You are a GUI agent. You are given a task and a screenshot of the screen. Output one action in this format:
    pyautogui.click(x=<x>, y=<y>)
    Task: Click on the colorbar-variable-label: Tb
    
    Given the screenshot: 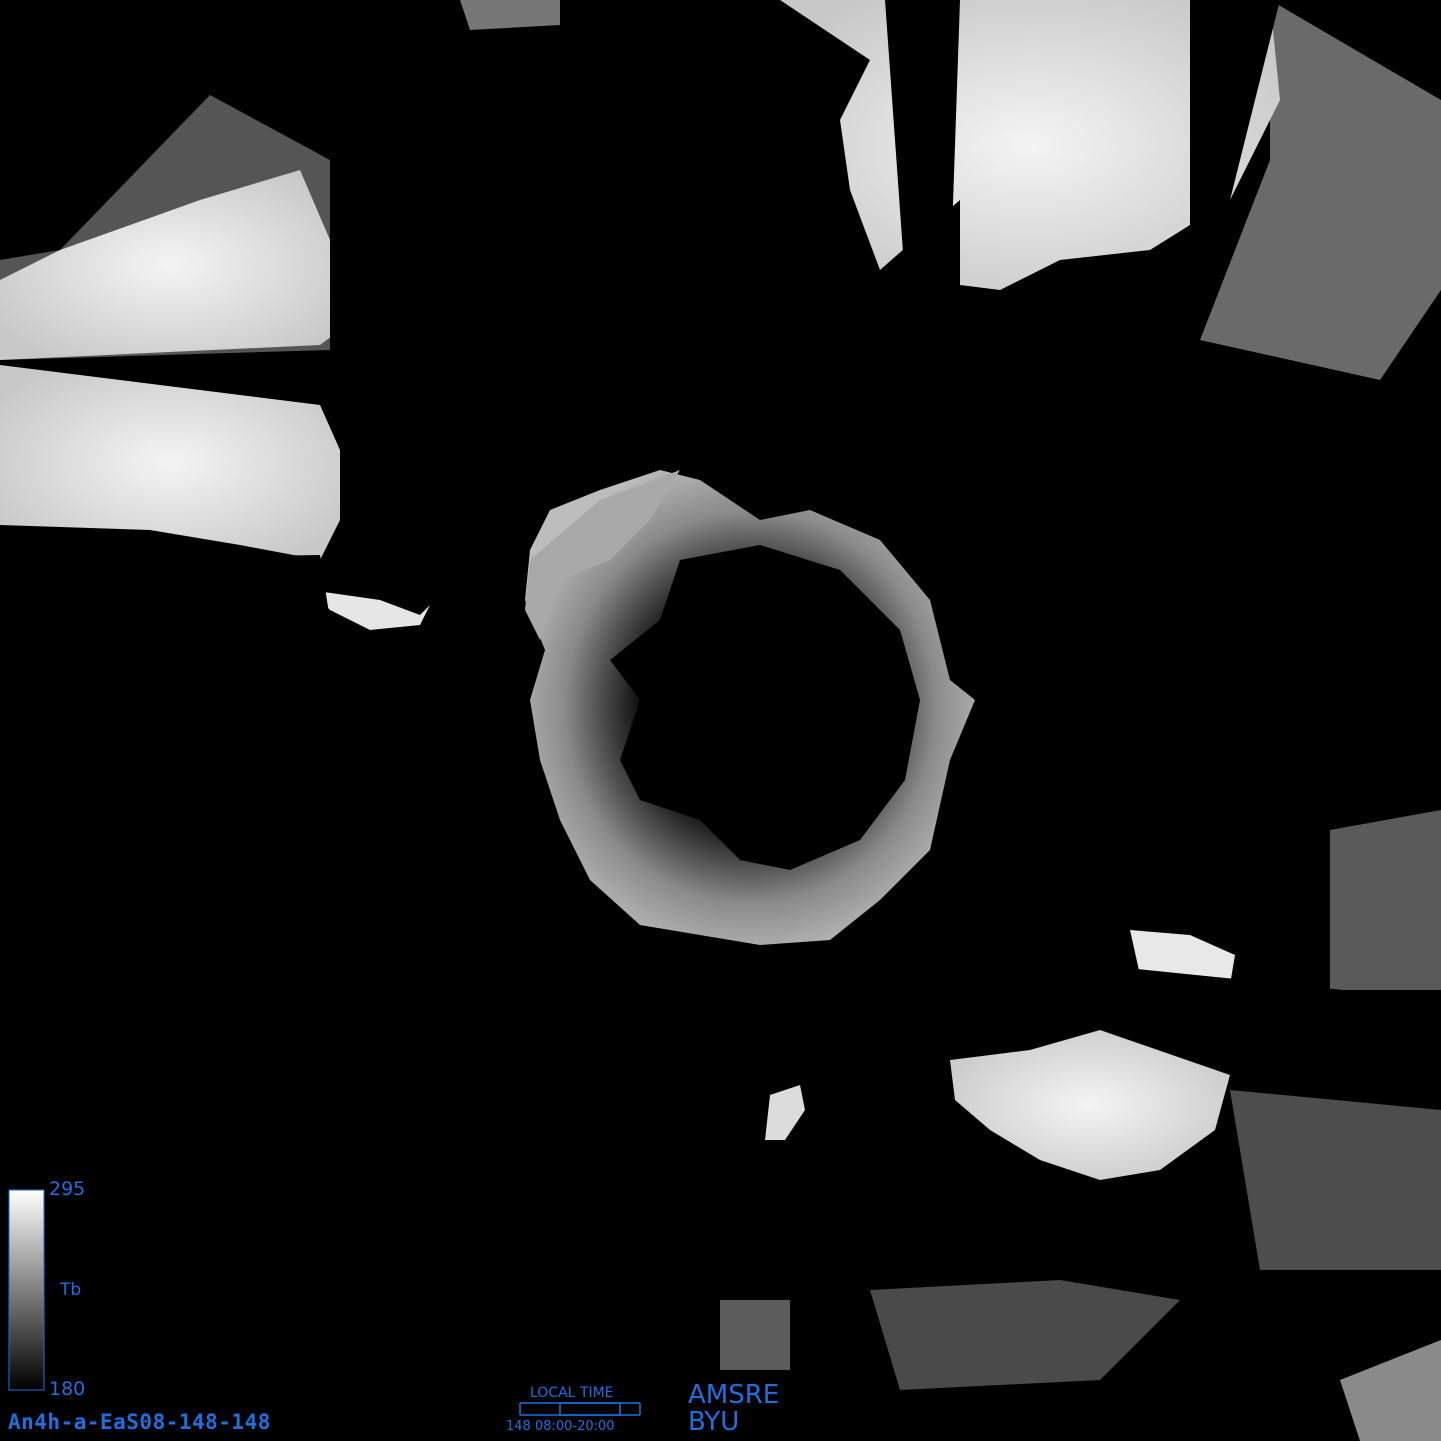 What is the action you would take?
    pyautogui.click(x=71, y=1290)
    